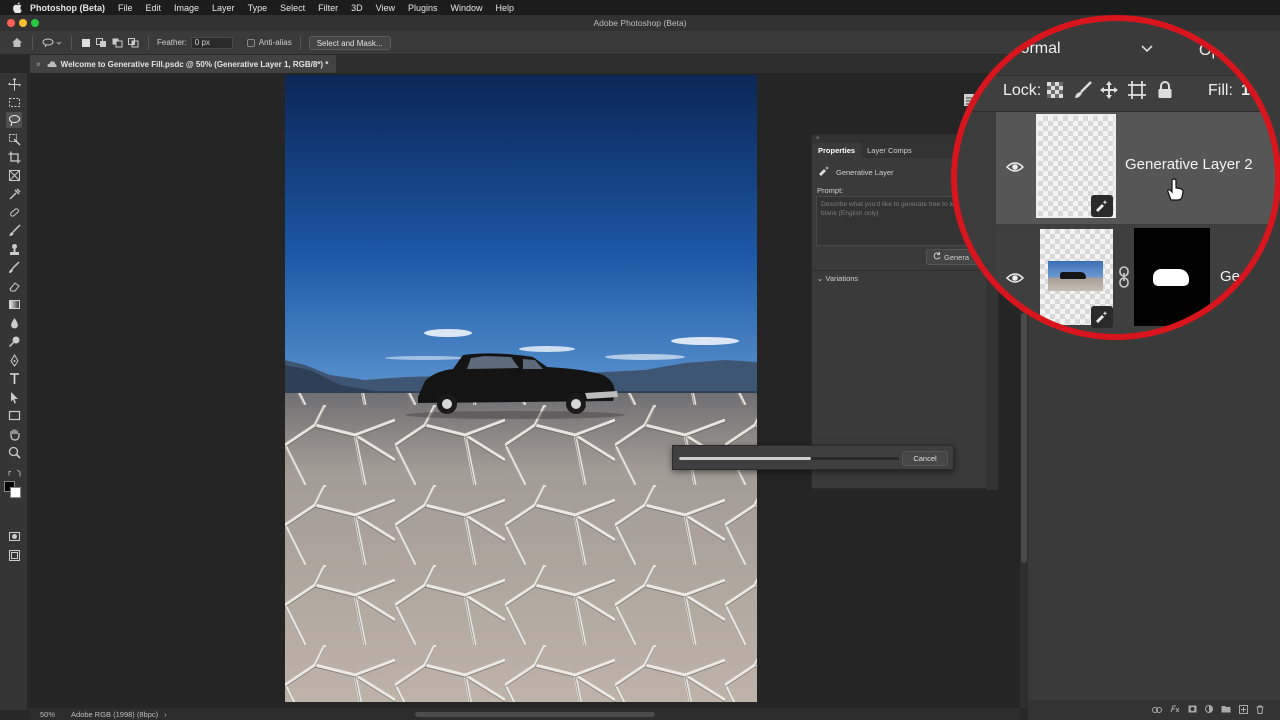 The height and width of the screenshot is (720, 1280). Describe the element at coordinates (86, 43) in the screenshot. I see `new-selection-icon` at that location.